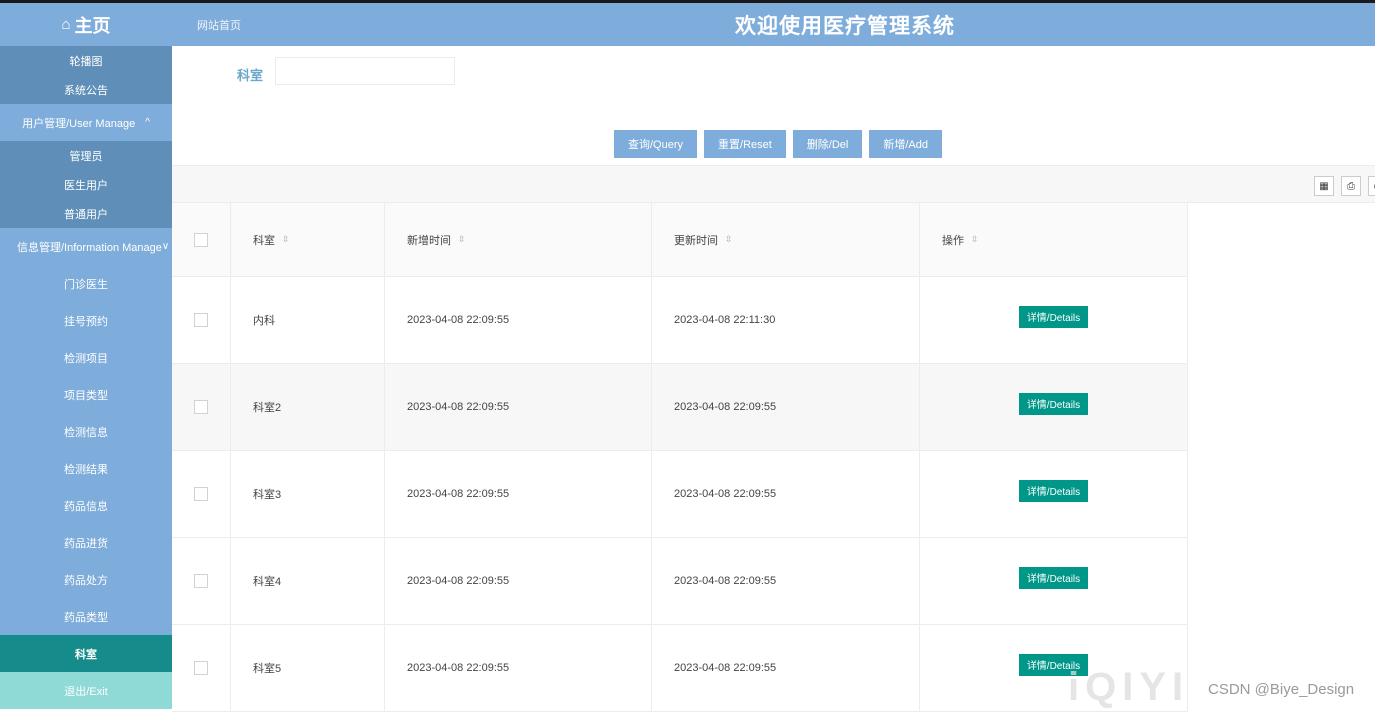  I want to click on print-icon: ⎙, so click(1351, 186).